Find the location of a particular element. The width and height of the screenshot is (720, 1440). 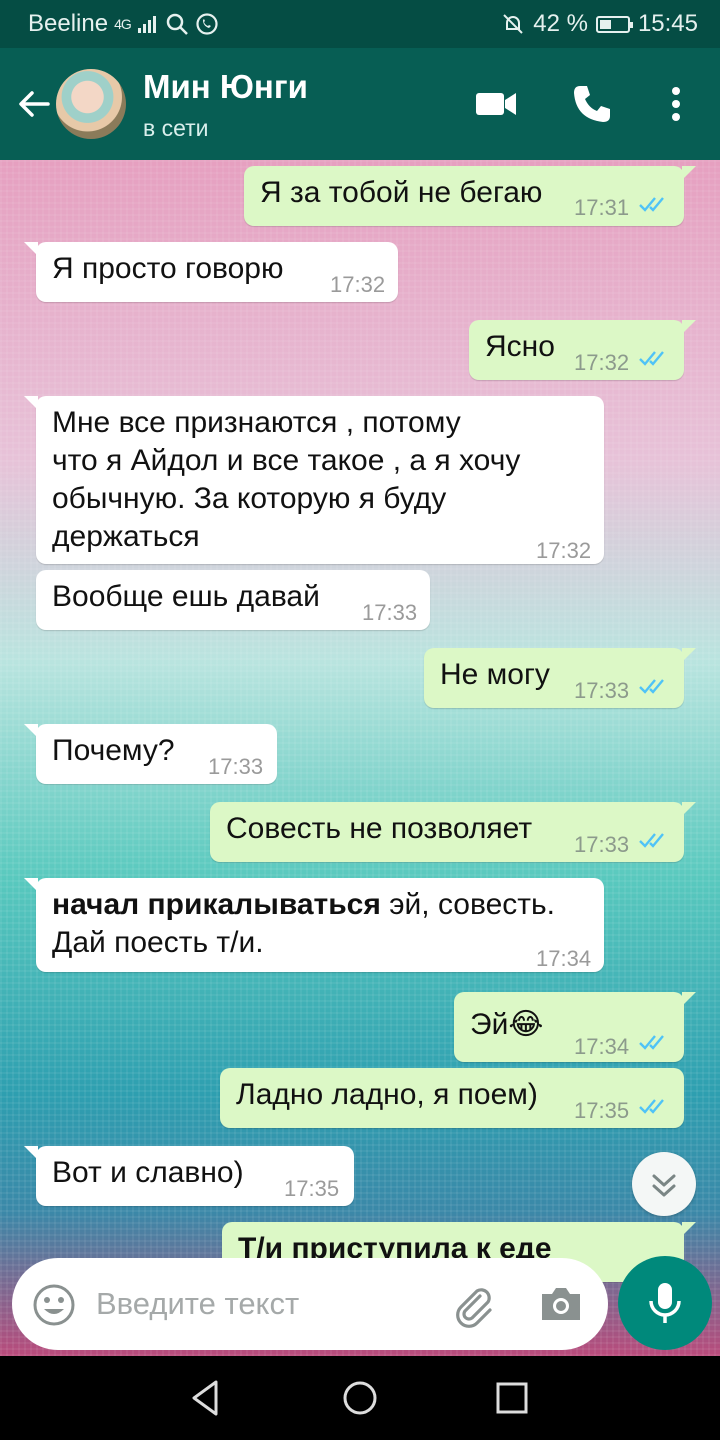

message-outgoing: Совесть не позволяет 17:33 is located at coordinates (453, 832).